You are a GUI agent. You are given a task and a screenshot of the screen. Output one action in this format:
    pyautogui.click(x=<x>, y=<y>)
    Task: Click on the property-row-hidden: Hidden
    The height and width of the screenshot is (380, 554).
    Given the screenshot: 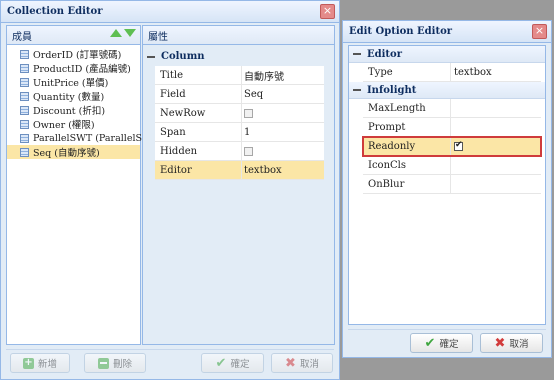 What is the action you would take?
    pyautogui.click(x=239, y=151)
    